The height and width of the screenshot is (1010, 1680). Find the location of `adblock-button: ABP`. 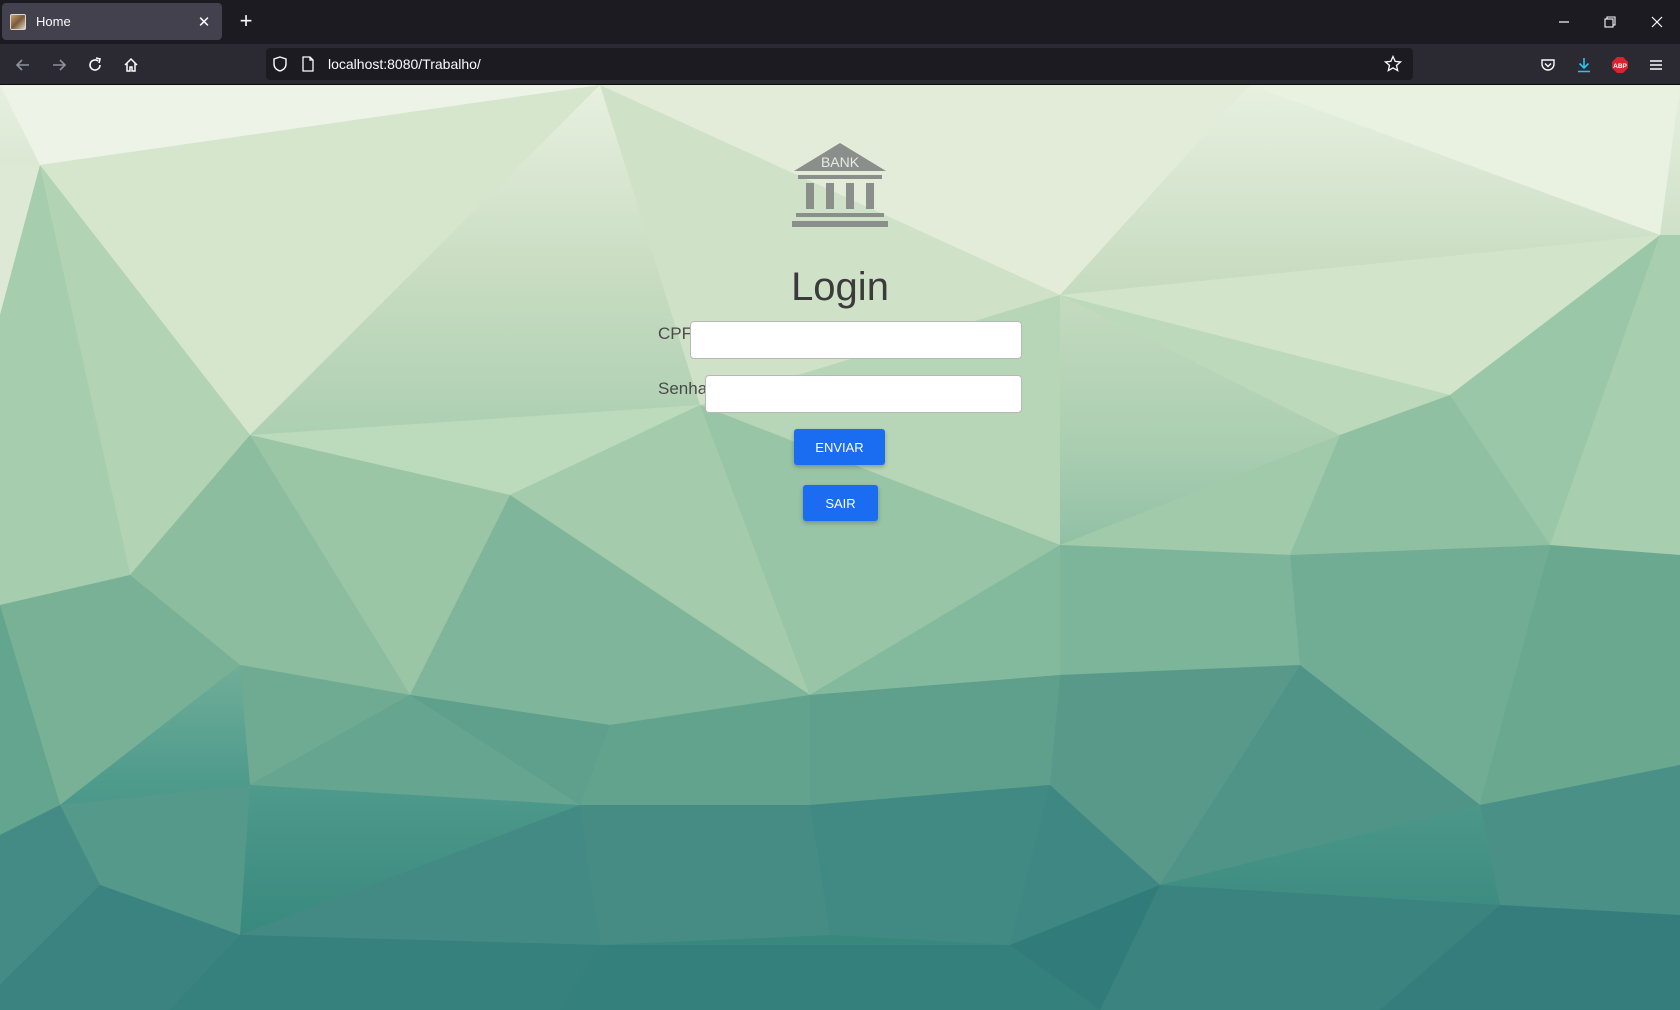

adblock-button: ABP is located at coordinates (1620, 65).